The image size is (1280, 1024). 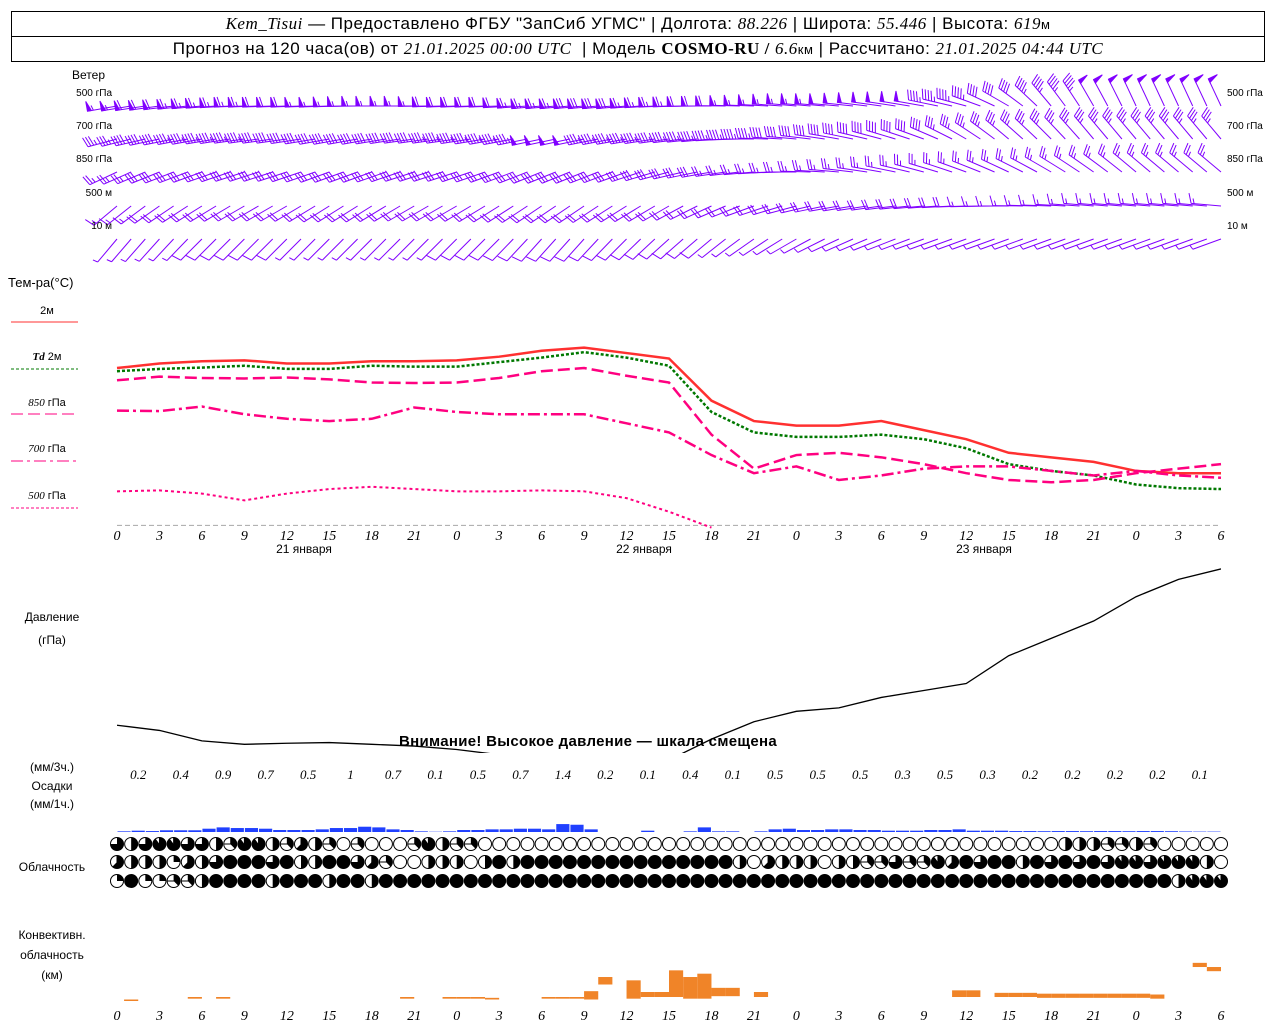 What do you see at coordinates (966, 1016) in the screenshot?
I see `time-tick-label-bottom: 12` at bounding box center [966, 1016].